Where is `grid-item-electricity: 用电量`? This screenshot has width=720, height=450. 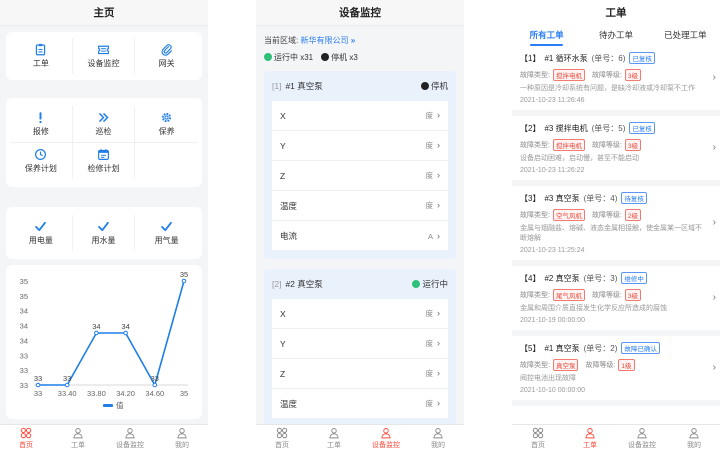 grid-item-electricity: 用电量 is located at coordinates (41, 233).